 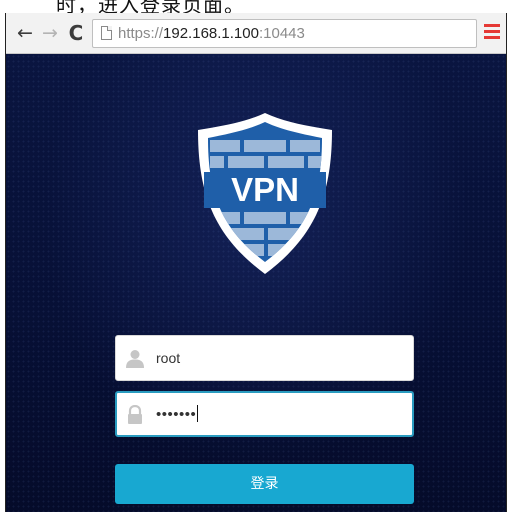 I want to click on forward-arrow-icon: →, so click(x=50, y=33).